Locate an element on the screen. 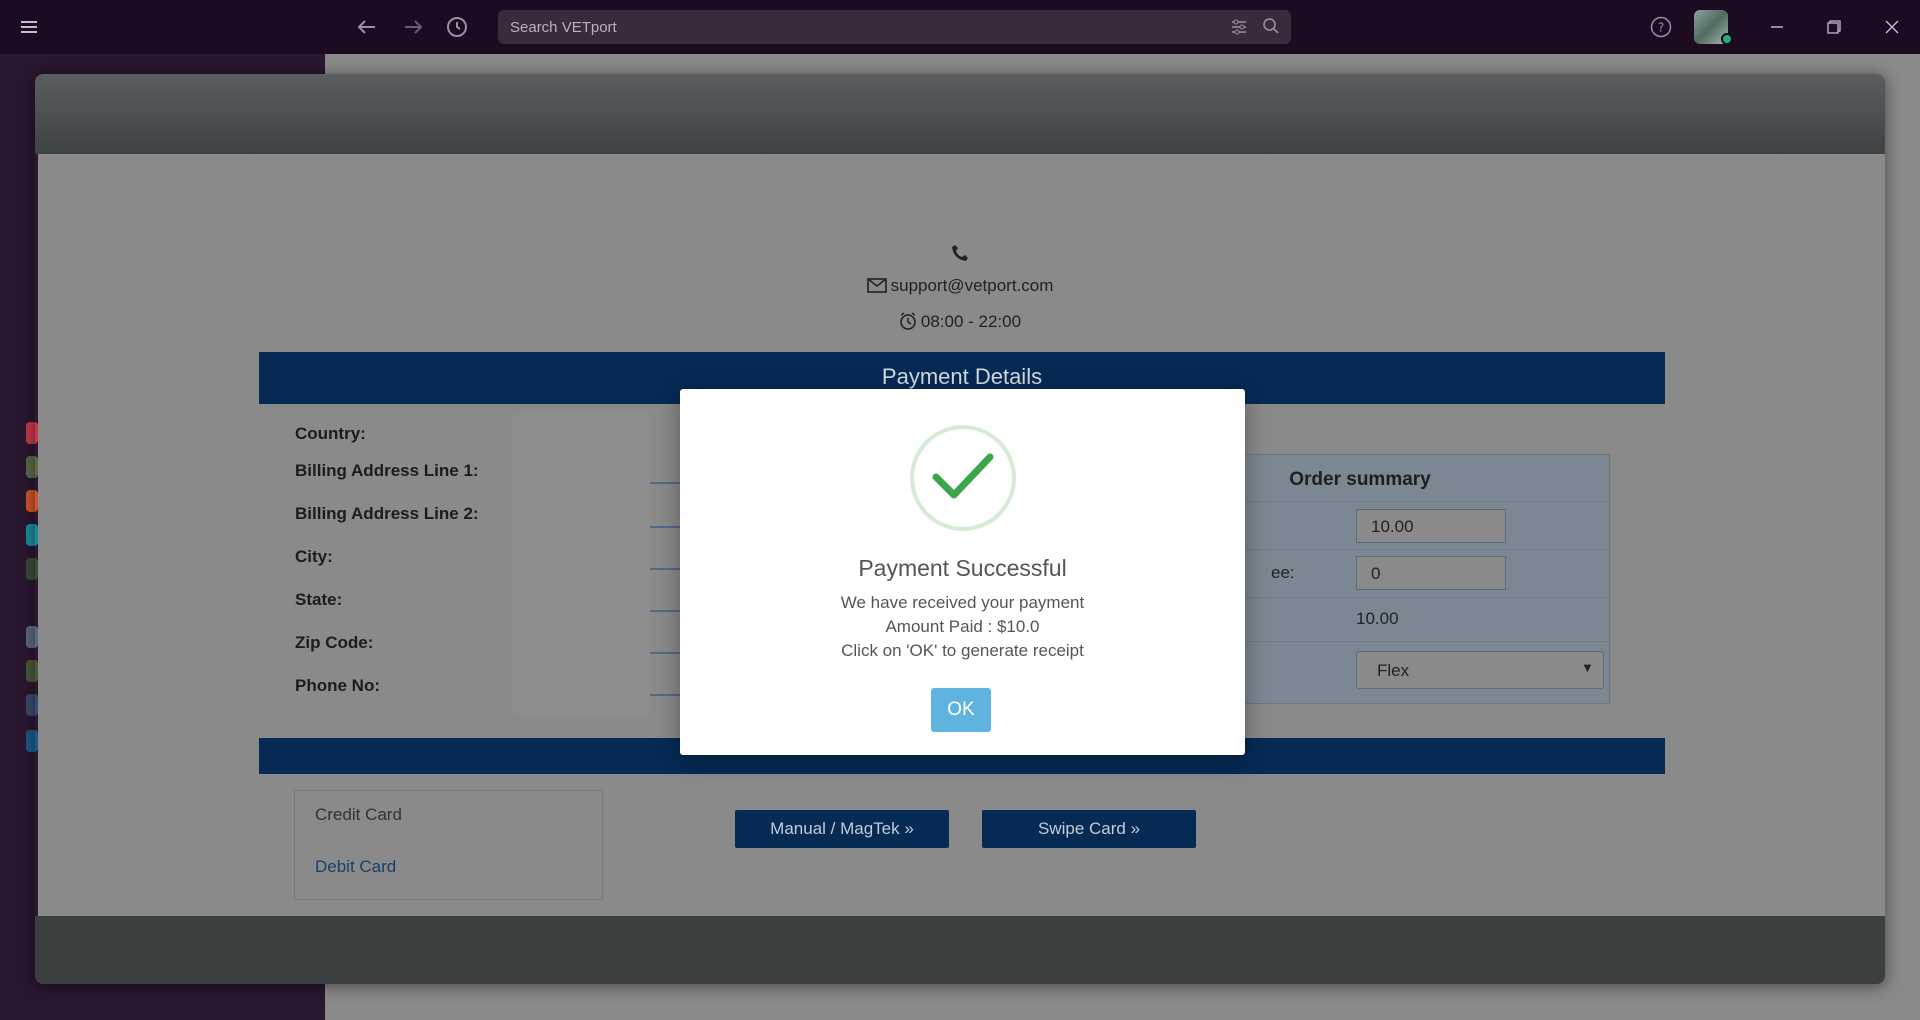  card-type-tabs: Credit Card Debit Card is located at coordinates (448, 845).